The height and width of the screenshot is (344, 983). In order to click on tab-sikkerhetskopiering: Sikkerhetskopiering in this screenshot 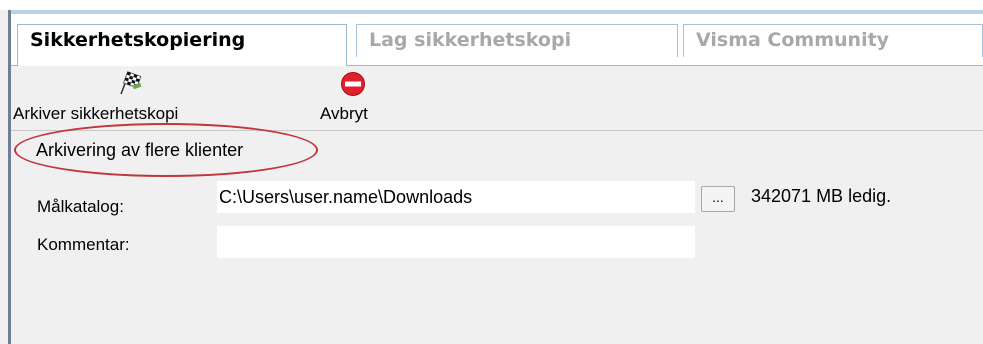, I will do `click(182, 45)`.